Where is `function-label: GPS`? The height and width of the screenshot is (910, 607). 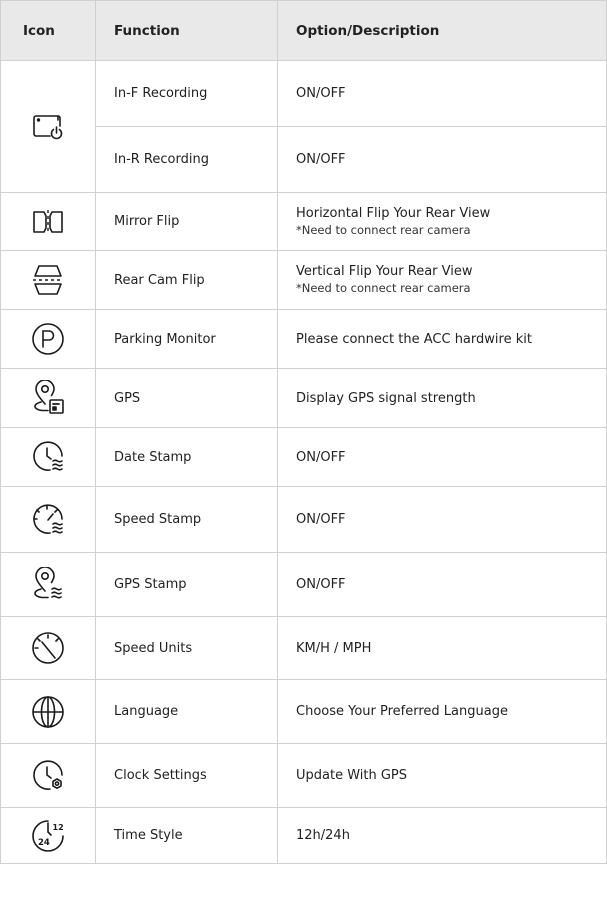 function-label: GPS is located at coordinates (186, 398).